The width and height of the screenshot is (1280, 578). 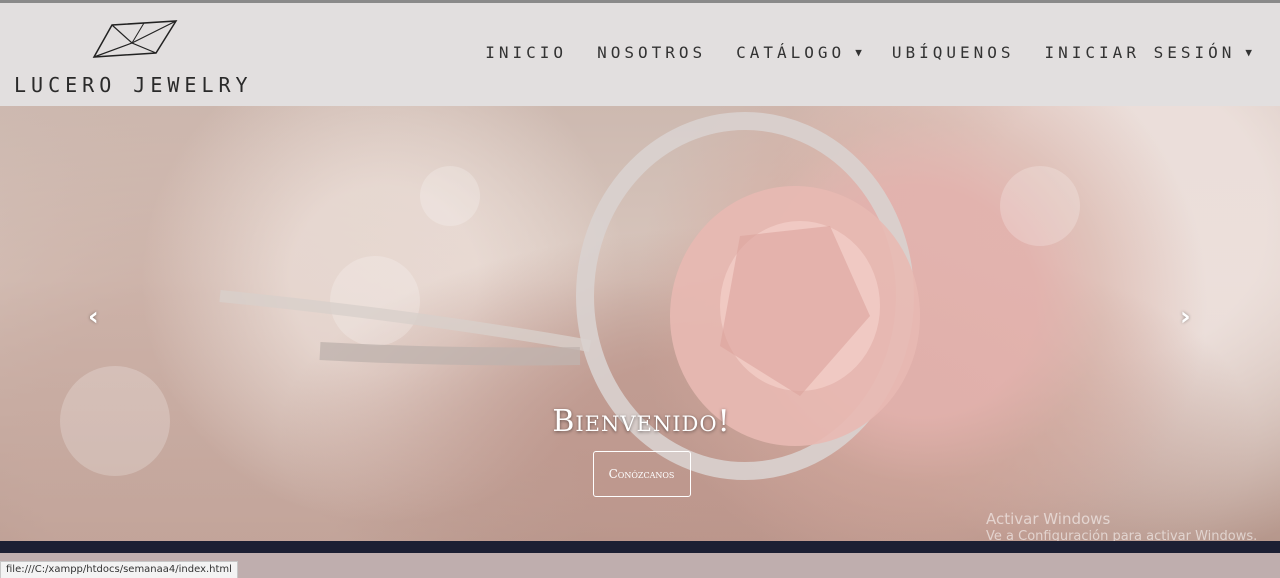 I want to click on nav-catalogo-dropdown: CATÁLOGO ▼, so click(x=799, y=52).